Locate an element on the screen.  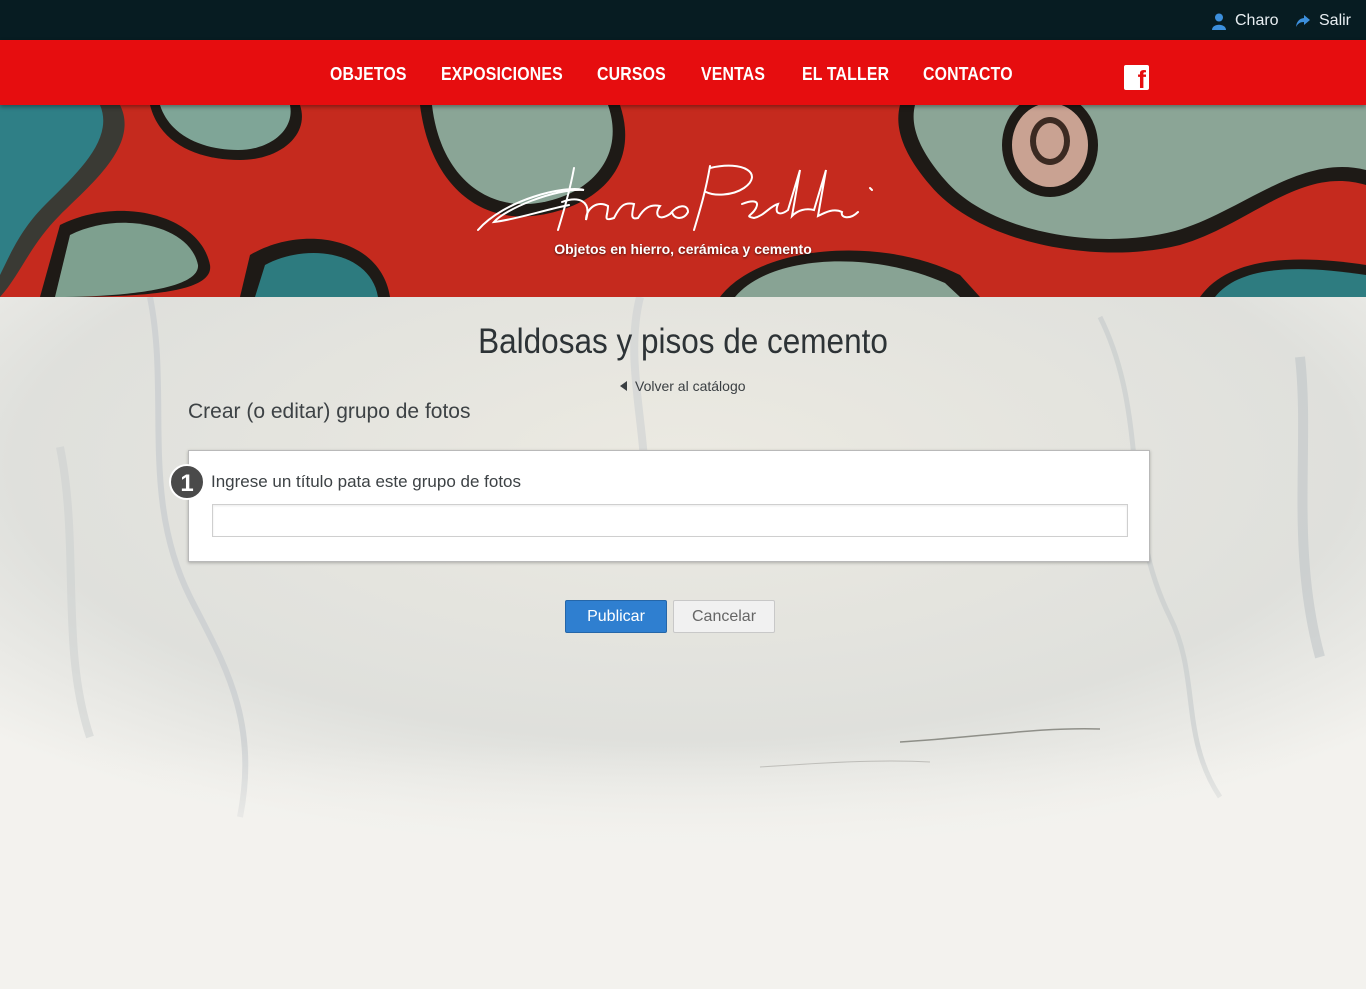
back-to-catalog-label: Volver al catálogo is located at coordinates (690, 386).